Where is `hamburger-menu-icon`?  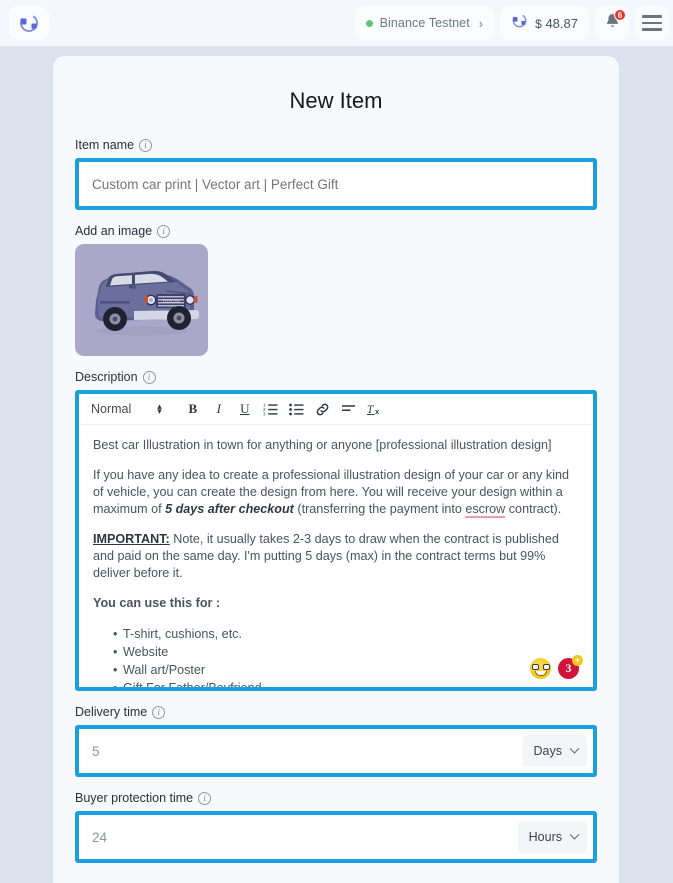
hamburger-menu-icon is located at coordinates (652, 23).